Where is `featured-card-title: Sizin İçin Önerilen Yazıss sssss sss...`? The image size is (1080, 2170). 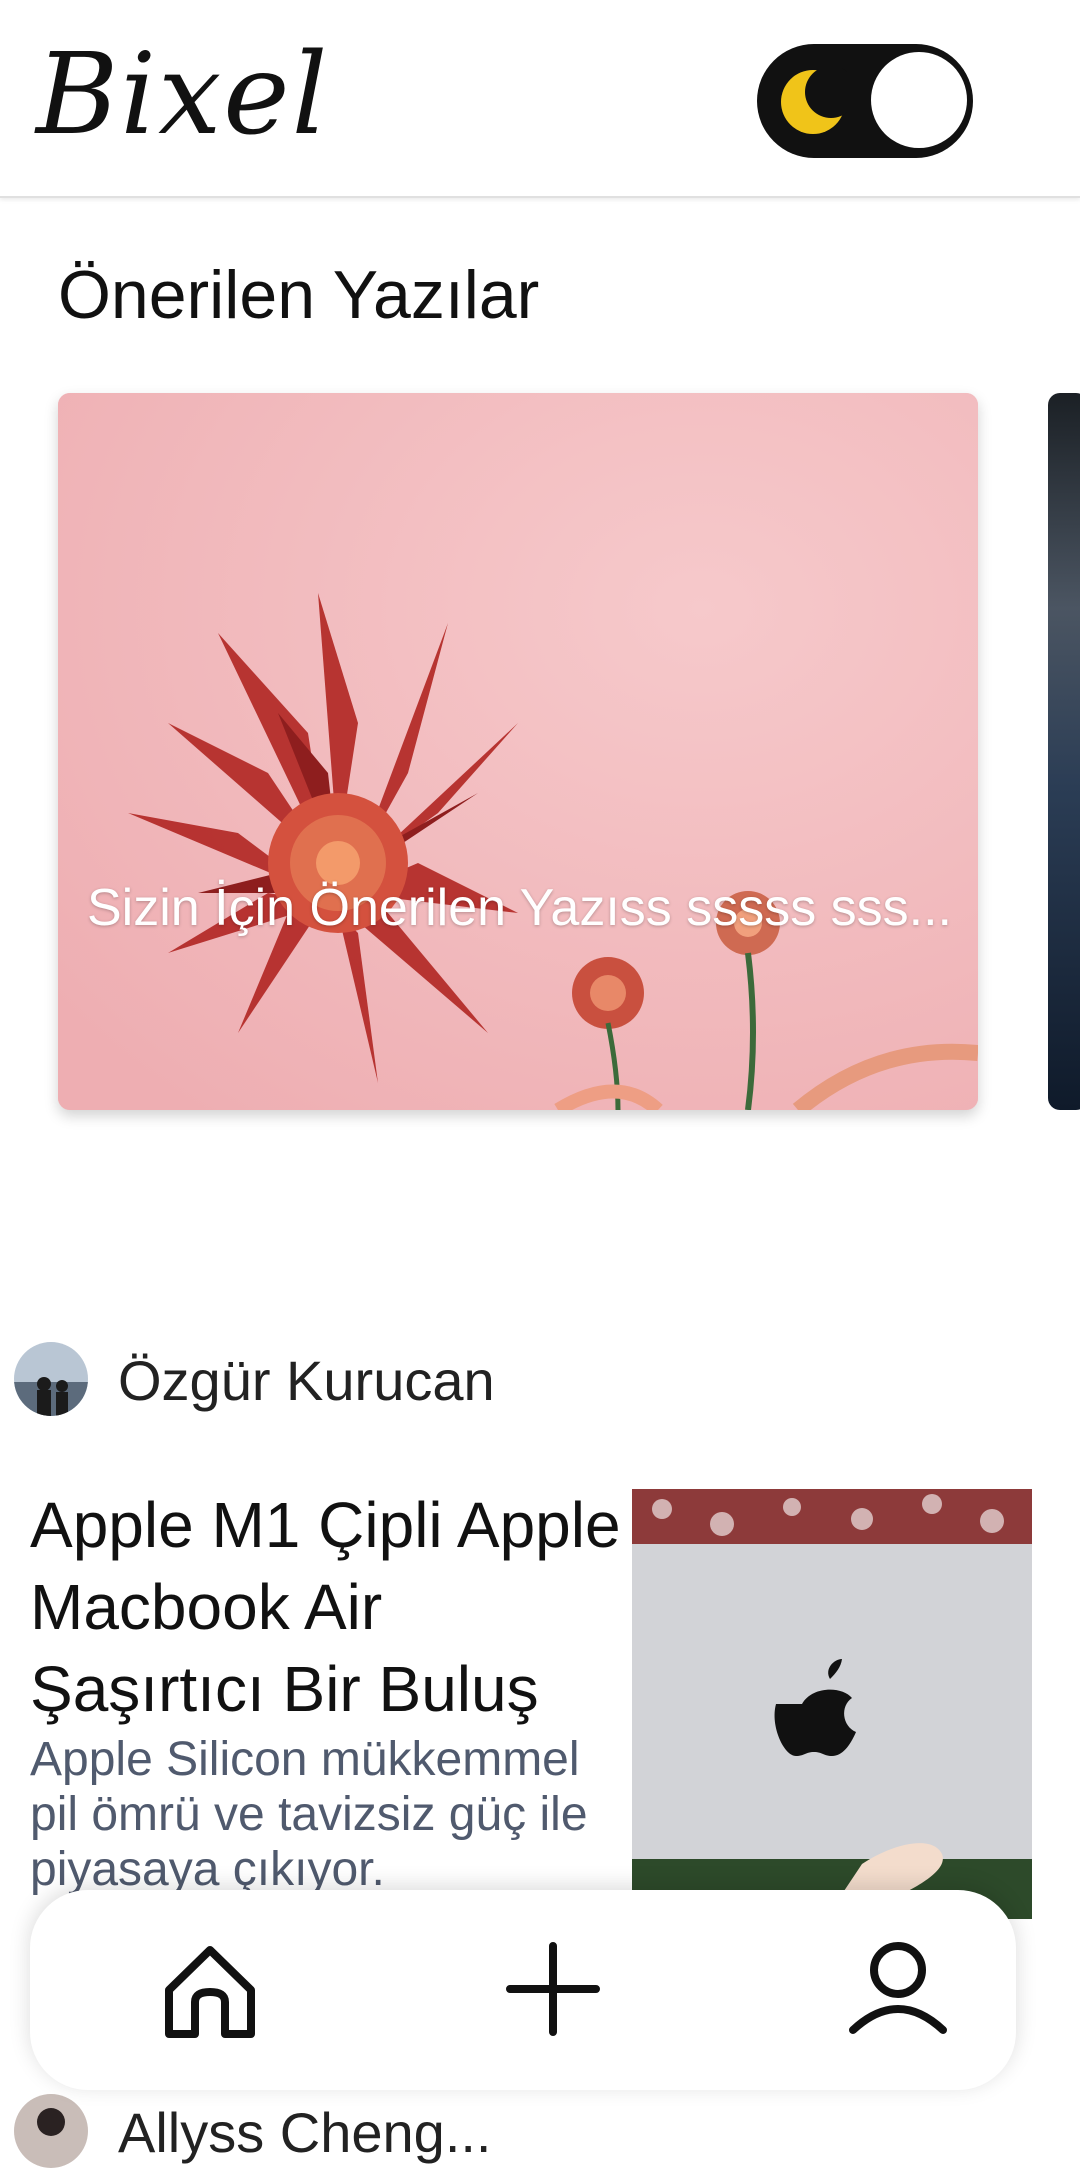
featured-card-title: Sizin İçin Önerilen Yazıss sssss sss... is located at coordinates (520, 908).